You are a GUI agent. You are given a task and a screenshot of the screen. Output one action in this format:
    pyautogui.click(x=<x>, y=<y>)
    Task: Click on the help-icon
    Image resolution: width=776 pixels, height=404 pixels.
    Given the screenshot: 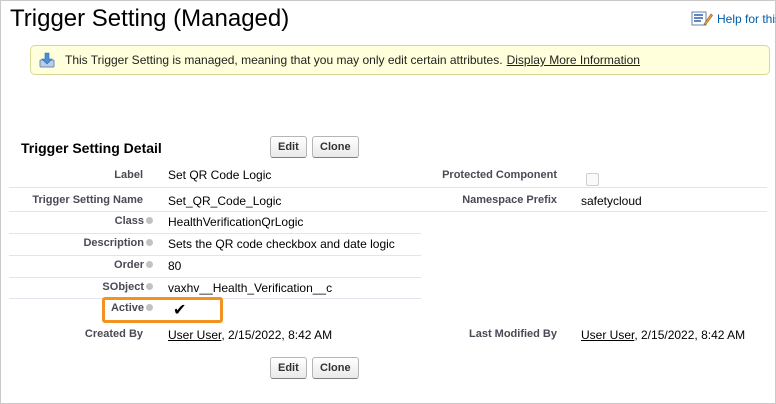 What is the action you would take?
    pyautogui.click(x=702, y=18)
    